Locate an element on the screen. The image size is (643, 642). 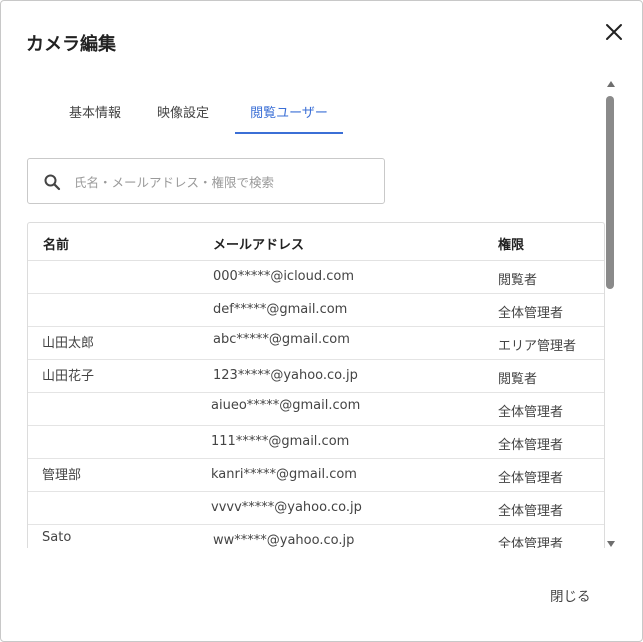
column-header-email: メールアドレス is located at coordinates (259, 245).